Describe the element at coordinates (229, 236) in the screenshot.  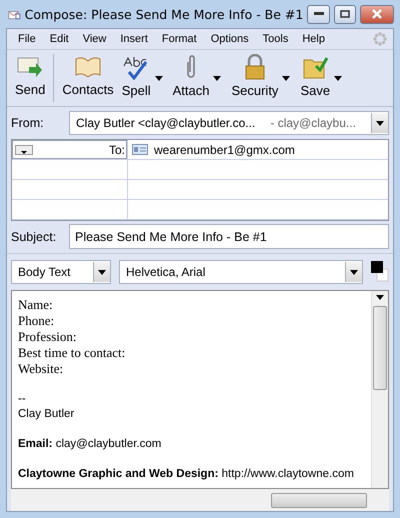
I see `subject-field: Please Send Me More Info - Be #1` at that location.